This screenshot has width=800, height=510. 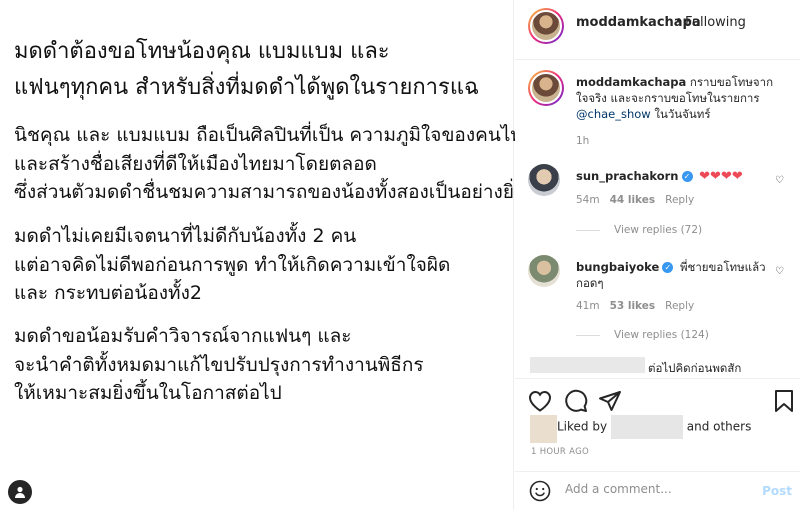 I want to click on post-text-line: มดดำต้องขอโทษน้องคุณ แบมแบม และ, so click(x=202, y=51).